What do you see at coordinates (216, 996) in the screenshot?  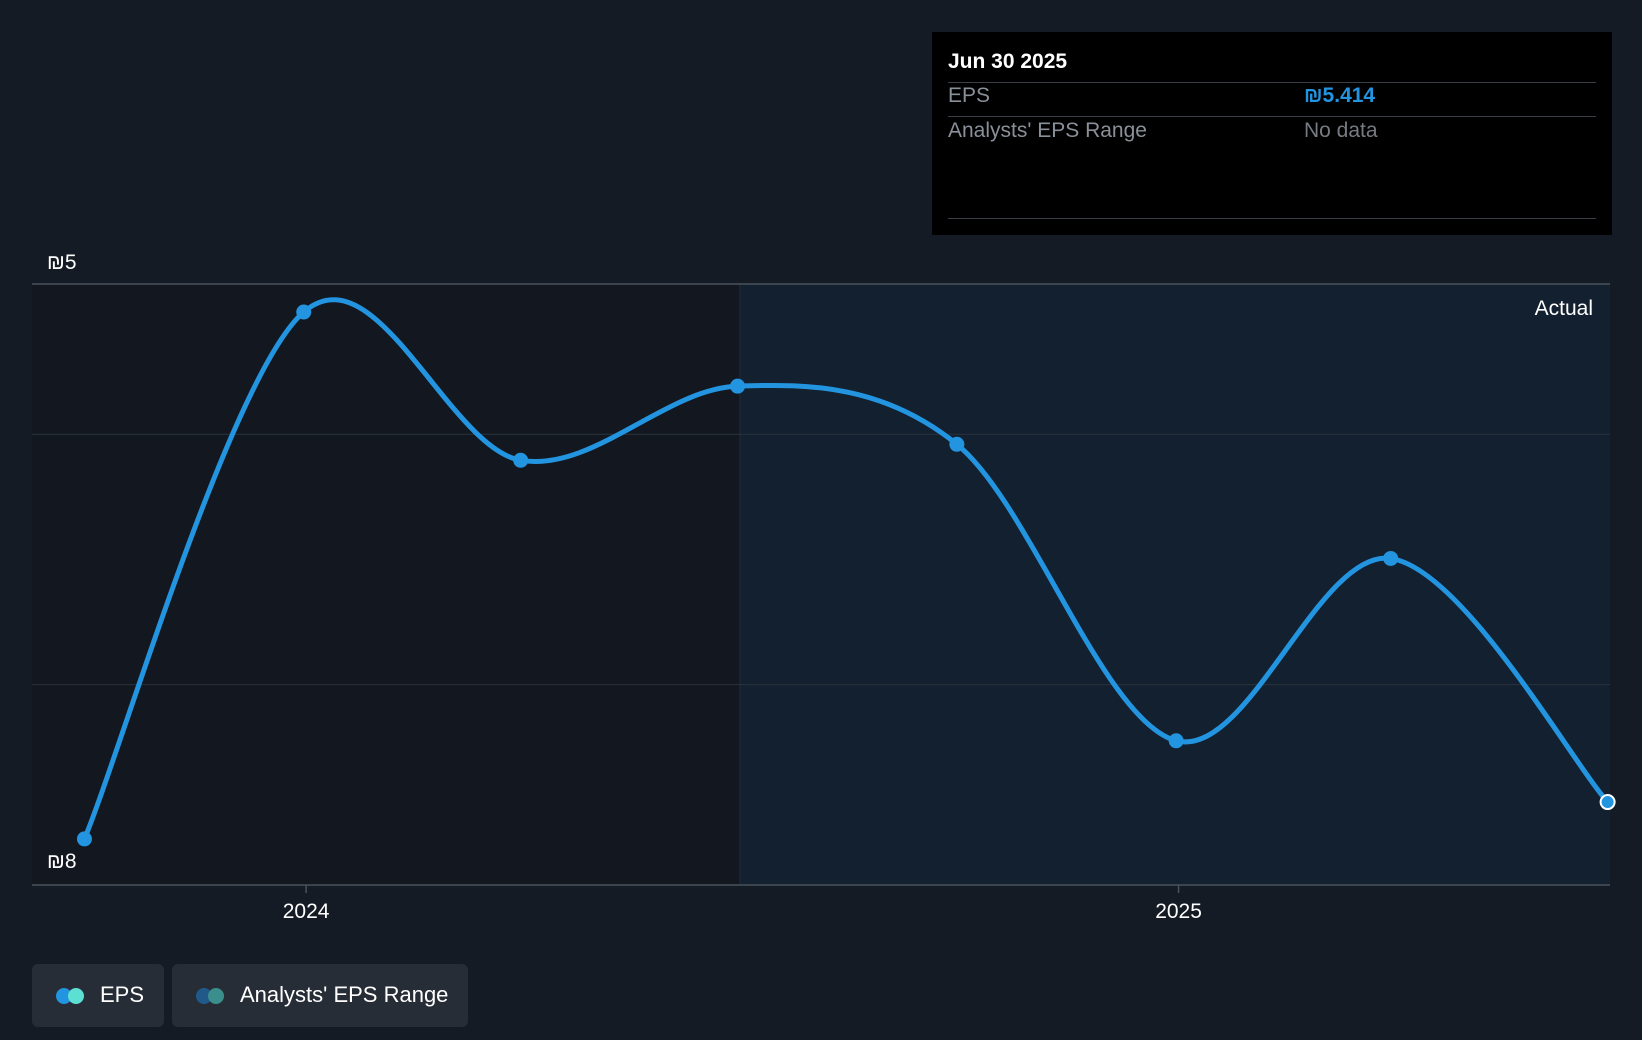 I see `range-legend-icon` at bounding box center [216, 996].